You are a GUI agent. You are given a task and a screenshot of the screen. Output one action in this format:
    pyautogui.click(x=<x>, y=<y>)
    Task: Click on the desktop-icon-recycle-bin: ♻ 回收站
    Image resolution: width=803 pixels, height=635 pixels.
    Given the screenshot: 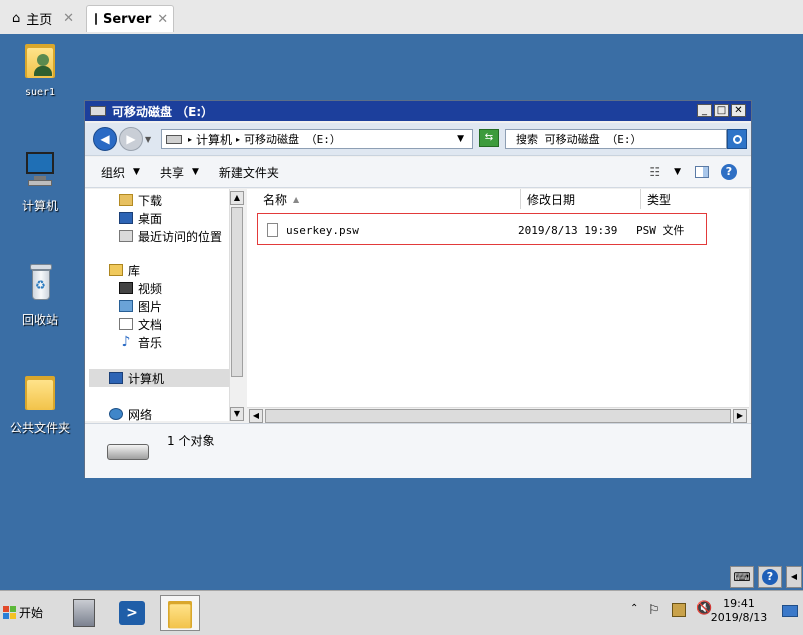 What is the action you would take?
    pyautogui.click(x=40, y=295)
    